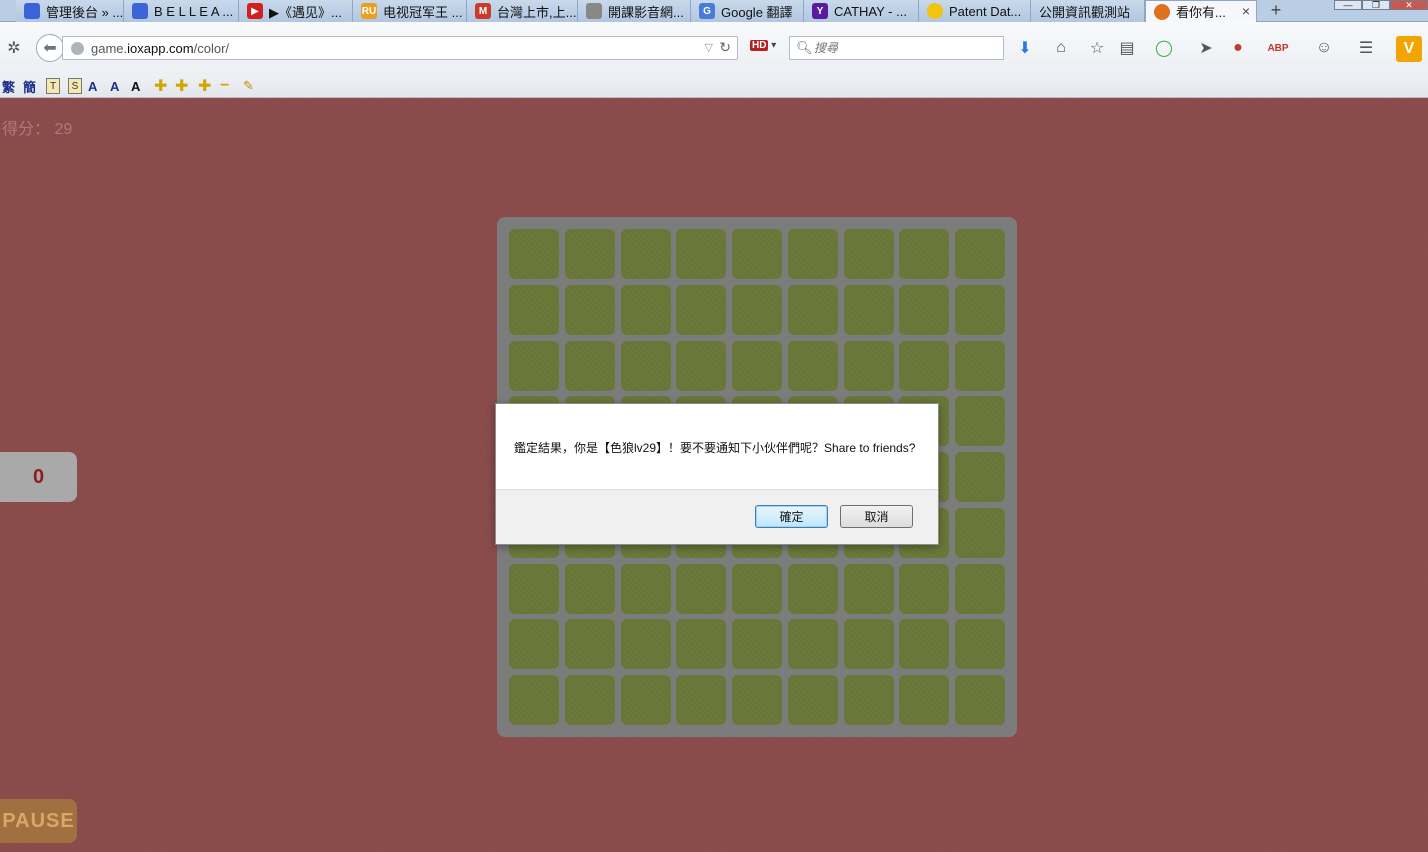 The height and width of the screenshot is (852, 1428). Describe the element at coordinates (8, 86) in the screenshot. I see `traditional-chinese-button: 繁` at that location.